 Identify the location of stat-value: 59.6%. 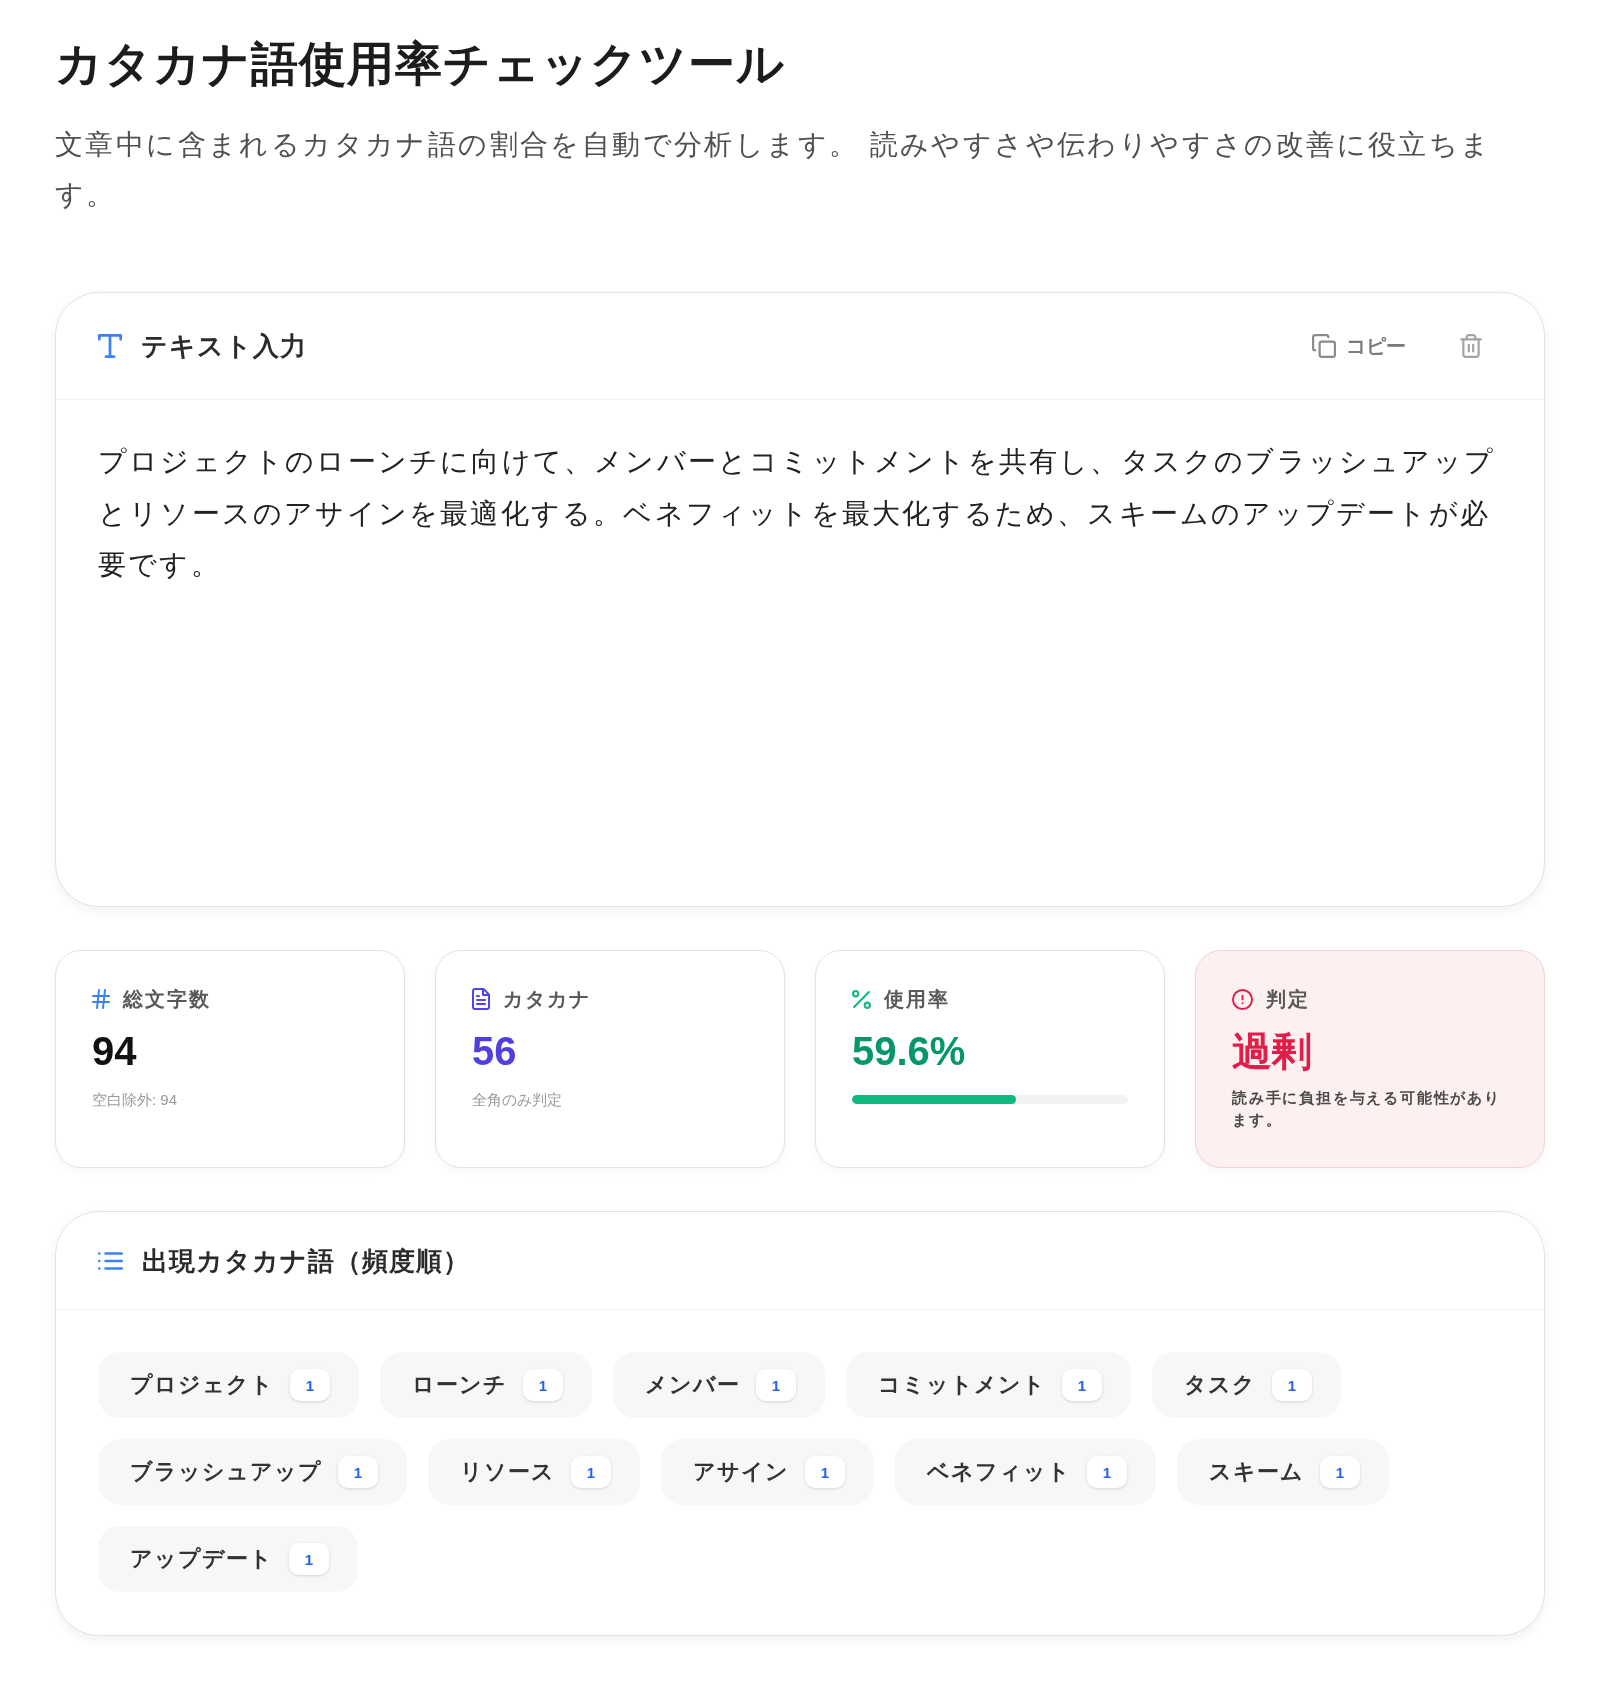
(909, 1051).